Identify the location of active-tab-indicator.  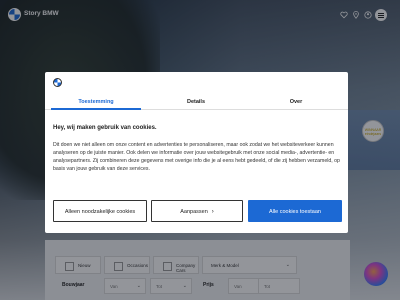
(96, 109).